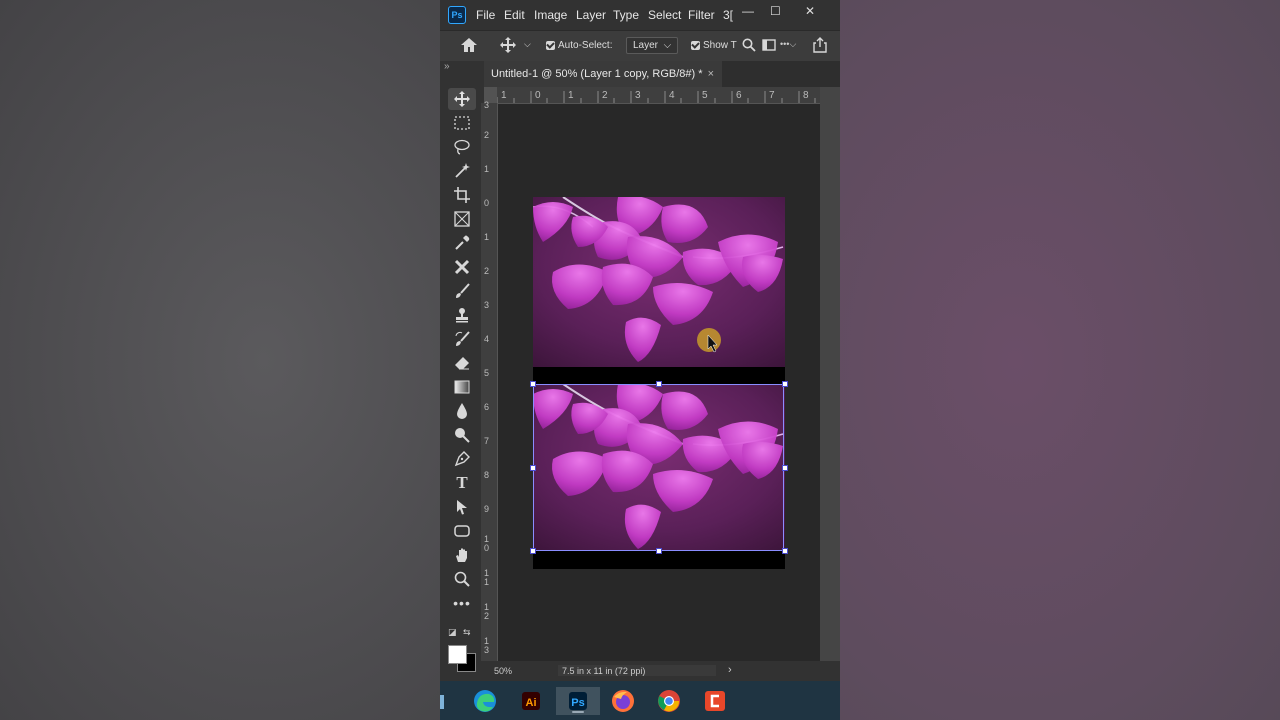 This screenshot has height=720, width=1280. Describe the element at coordinates (457, 15) in the screenshot. I see `photoshop-logo-icon: Ps` at that location.